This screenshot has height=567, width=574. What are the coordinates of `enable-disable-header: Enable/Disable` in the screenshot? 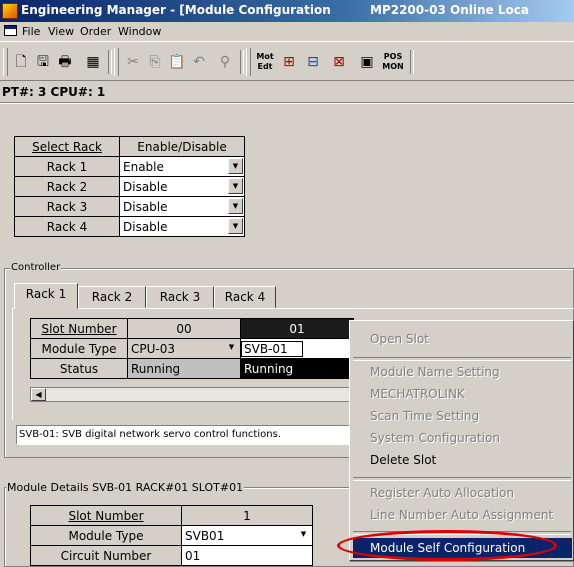 It's located at (182, 146).